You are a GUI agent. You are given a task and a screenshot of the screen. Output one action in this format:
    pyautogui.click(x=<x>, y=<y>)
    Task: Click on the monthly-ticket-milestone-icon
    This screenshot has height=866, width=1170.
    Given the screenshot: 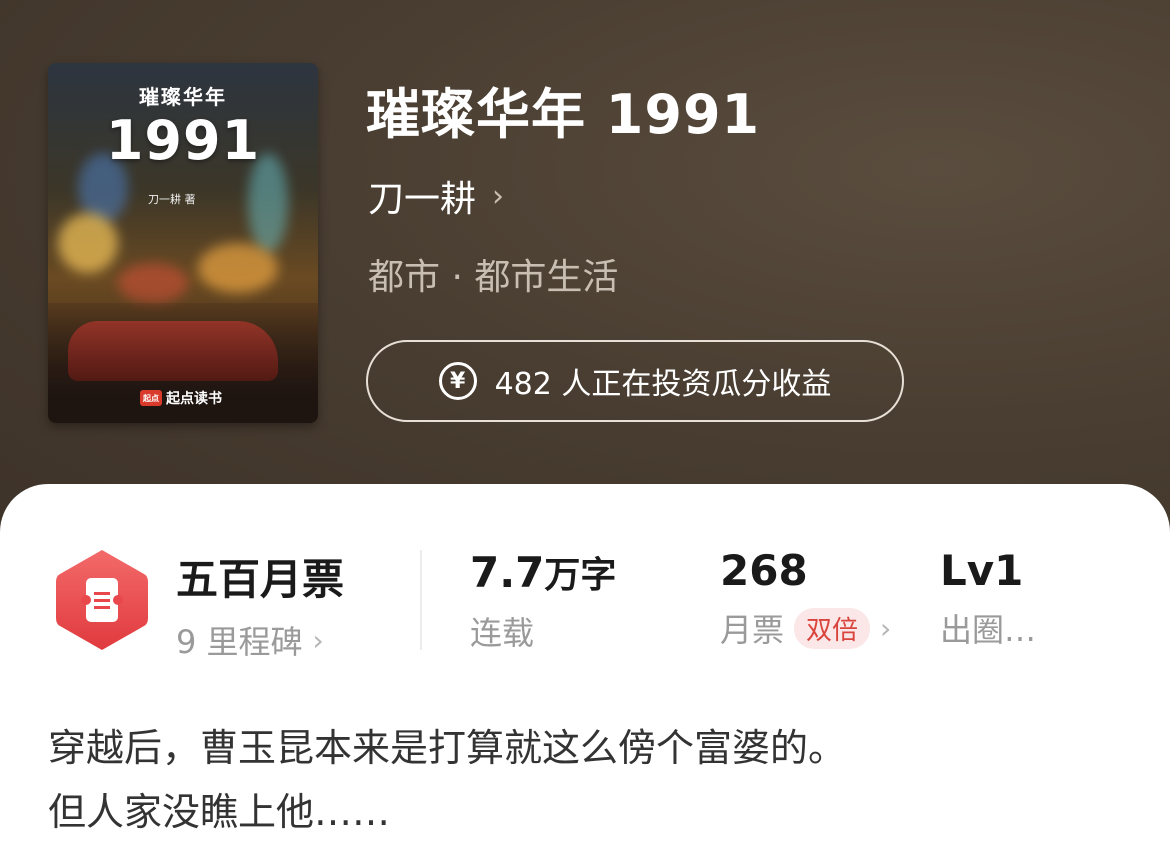 What is the action you would take?
    pyautogui.click(x=102, y=600)
    